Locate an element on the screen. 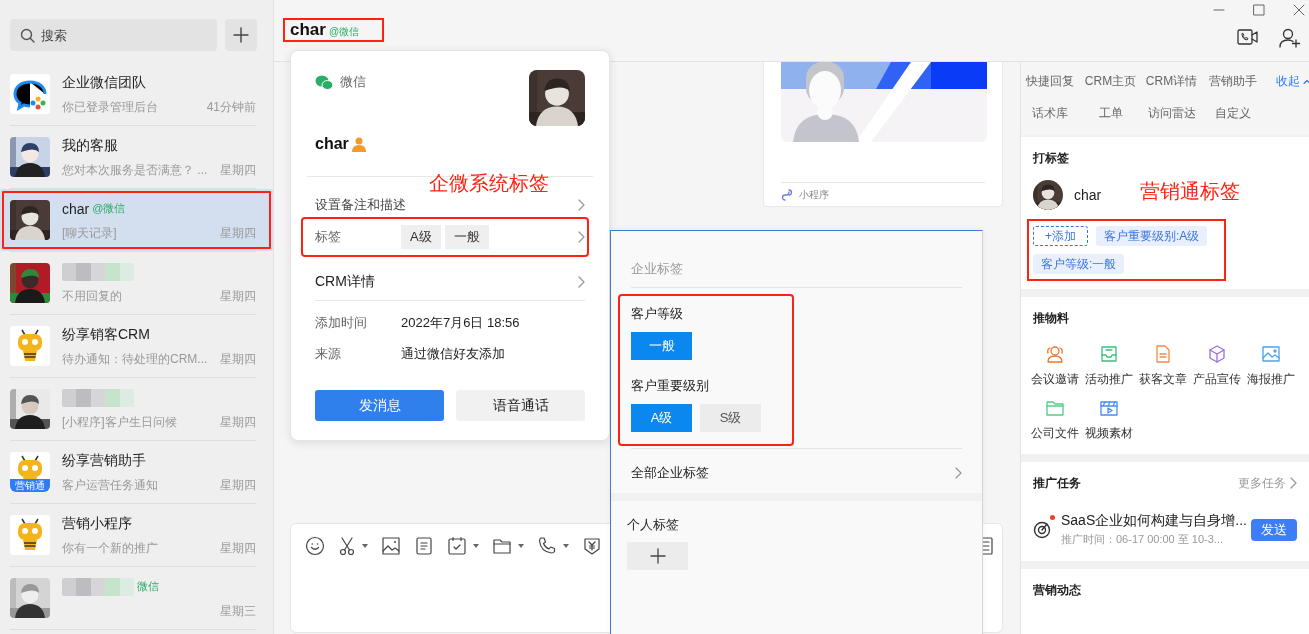 The image size is (1309, 634). material-item: 会议邀请 is located at coordinates (1055, 366).